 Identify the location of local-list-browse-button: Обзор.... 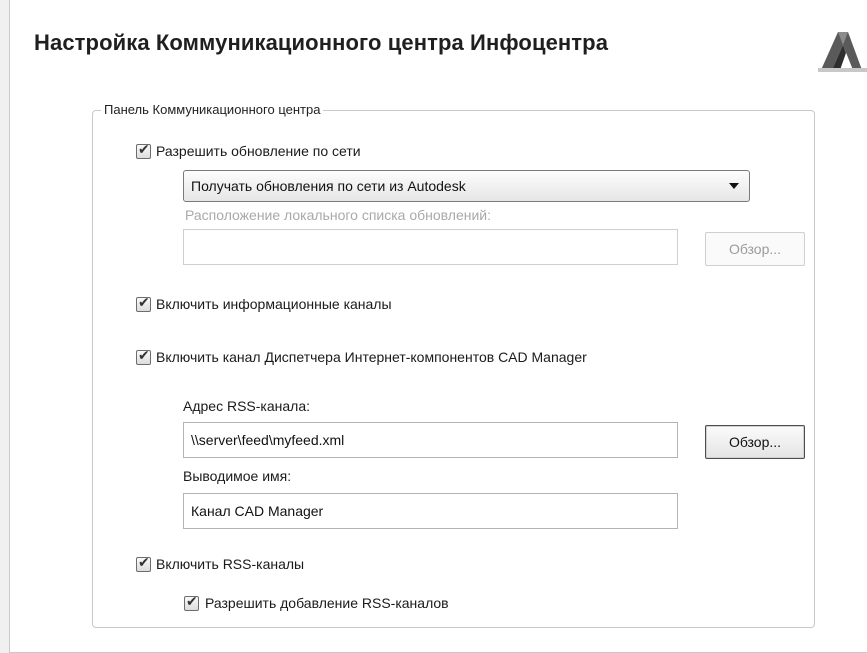
(755, 249).